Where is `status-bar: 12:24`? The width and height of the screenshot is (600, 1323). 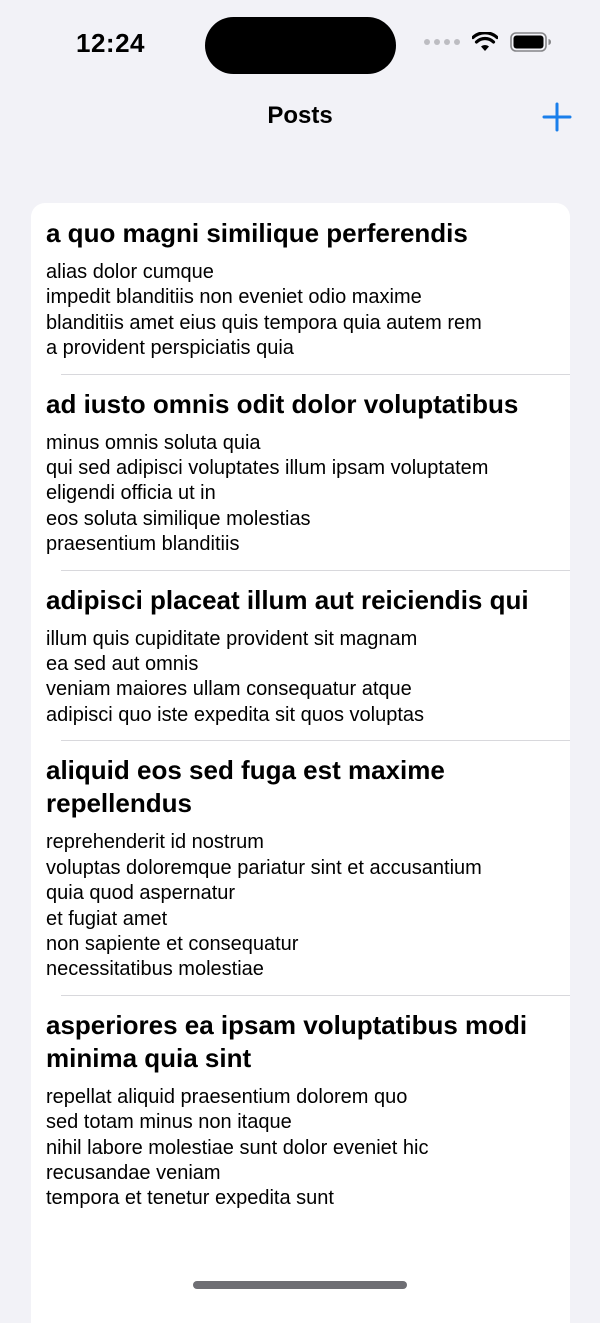 status-bar: 12:24 is located at coordinates (300, 46).